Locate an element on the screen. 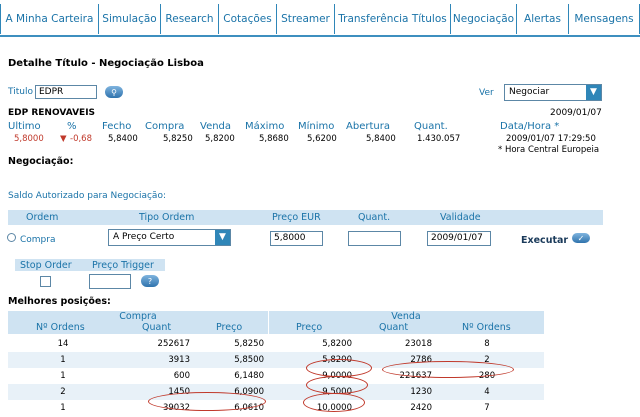  compra-radio is located at coordinates (11, 237).